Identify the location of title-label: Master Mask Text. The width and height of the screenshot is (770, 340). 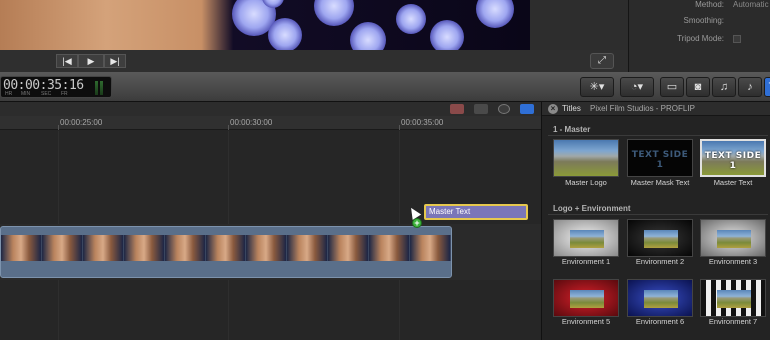
(660, 182).